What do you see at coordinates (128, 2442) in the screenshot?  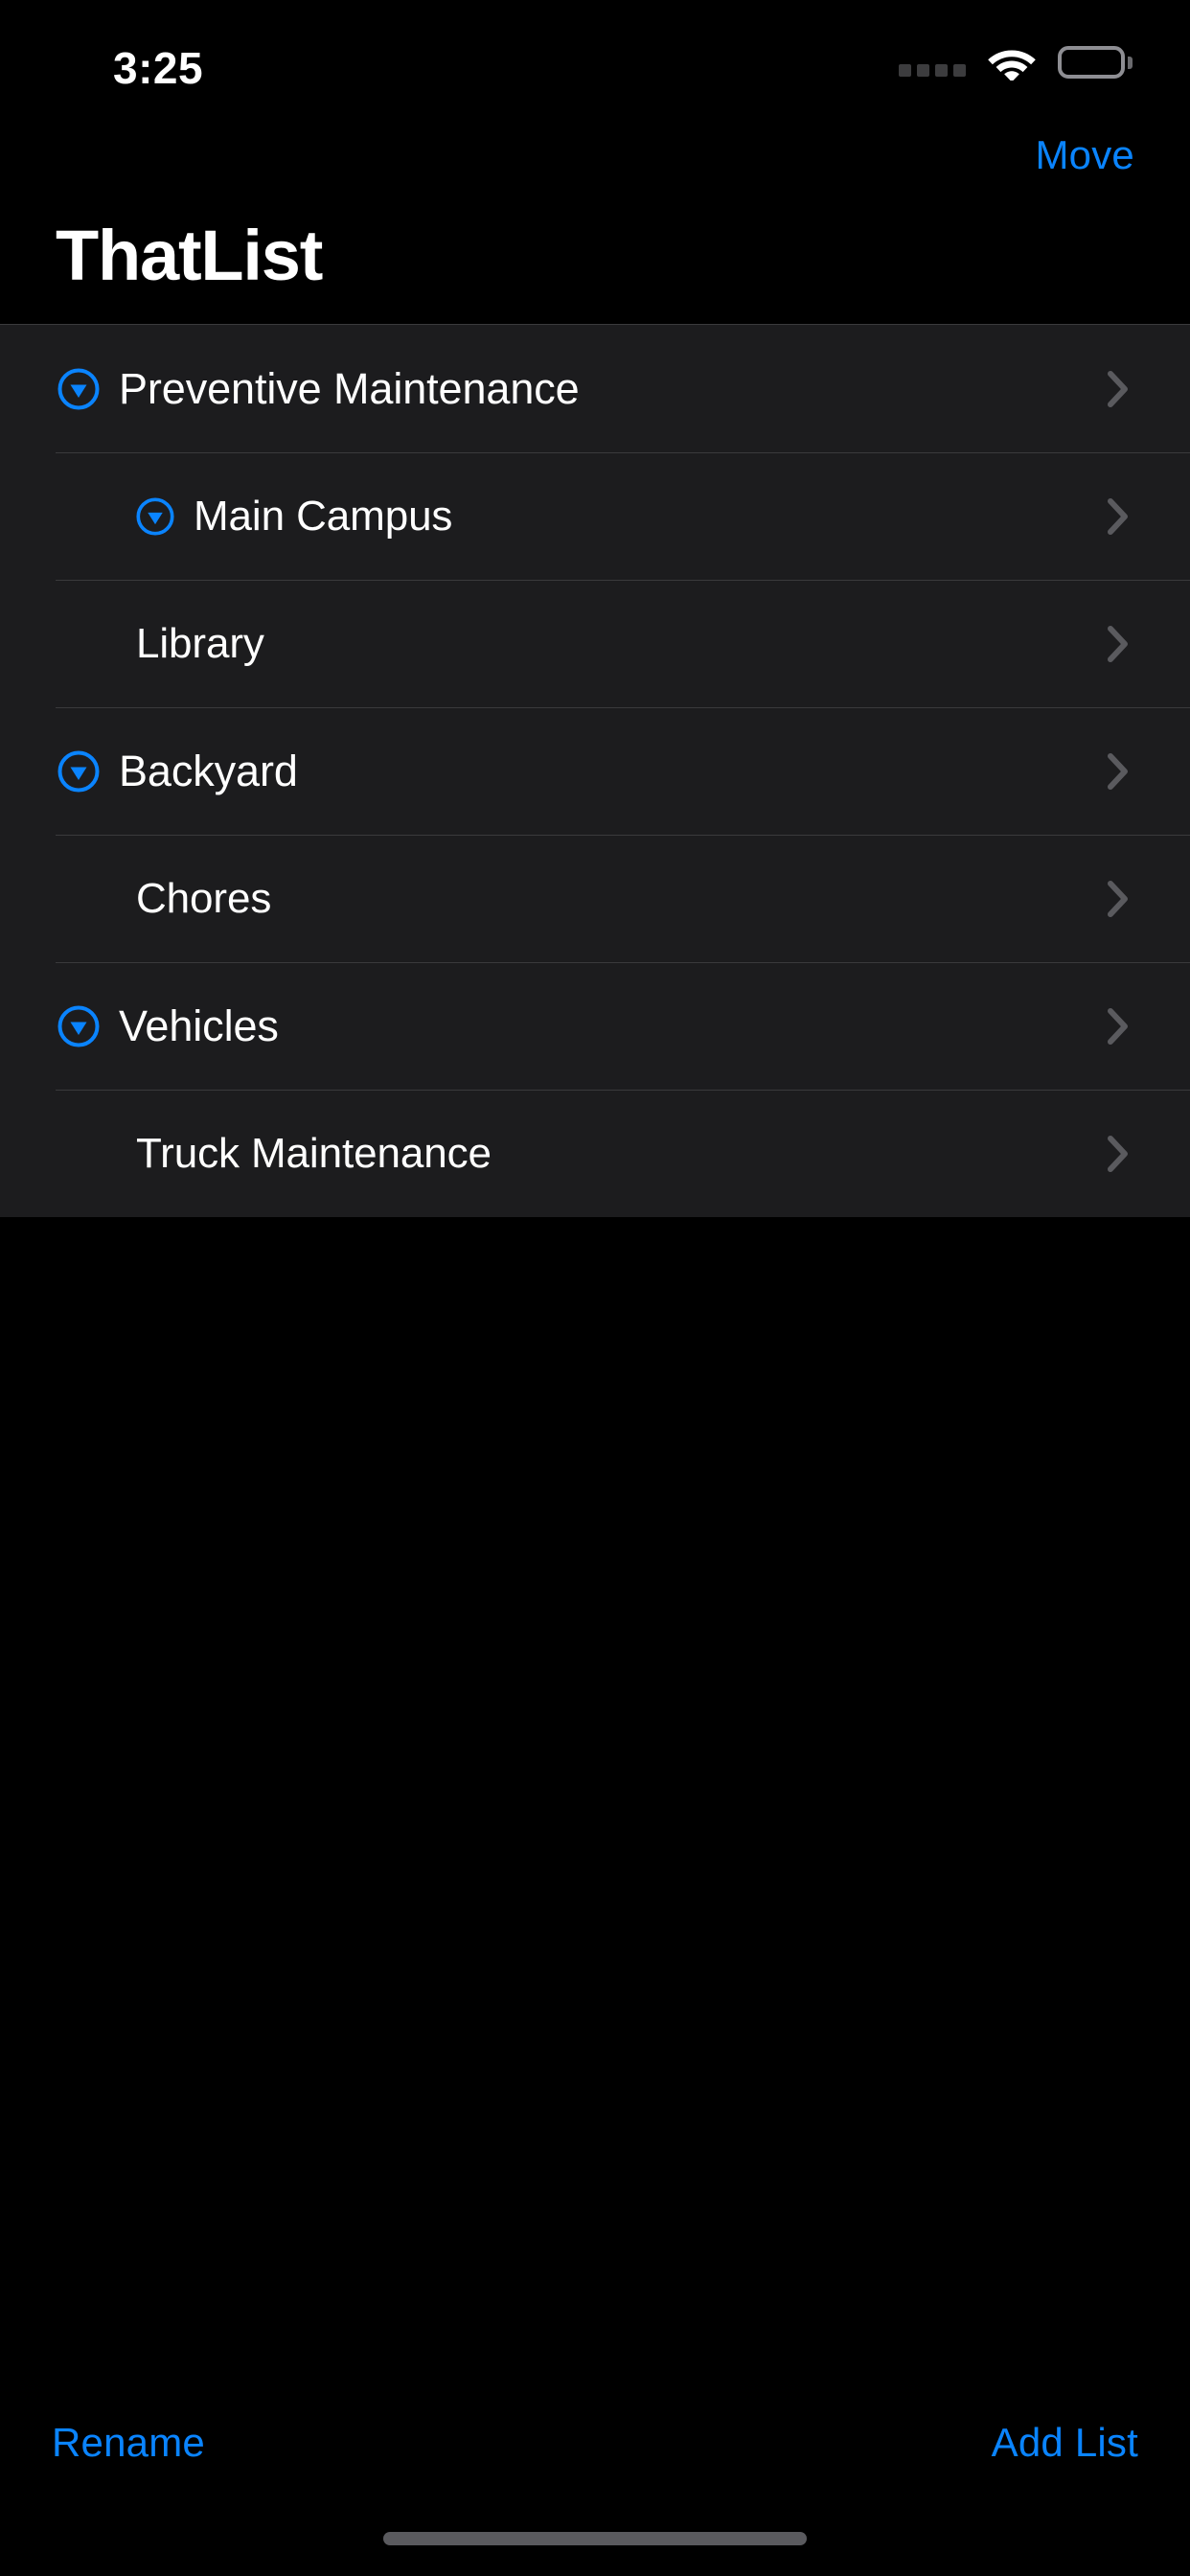 I see `rename-button: Rename` at bounding box center [128, 2442].